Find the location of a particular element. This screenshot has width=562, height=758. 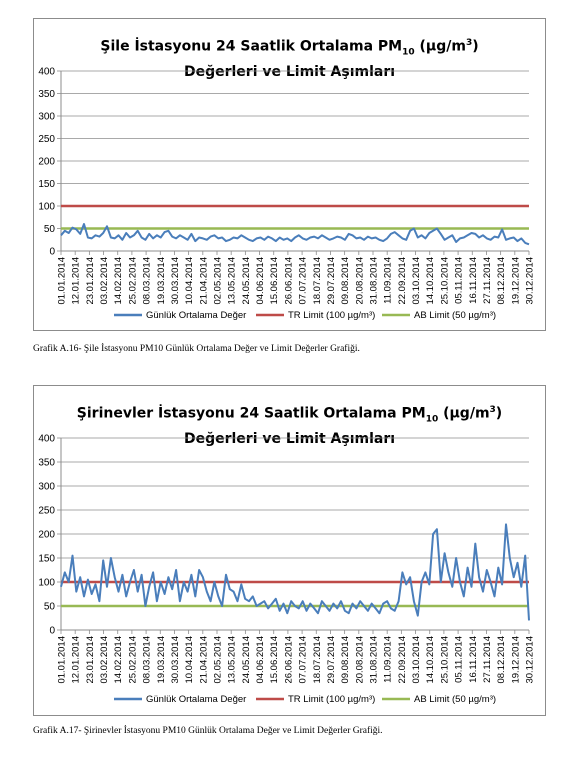

daily-series-line is located at coordinates (295, 234).